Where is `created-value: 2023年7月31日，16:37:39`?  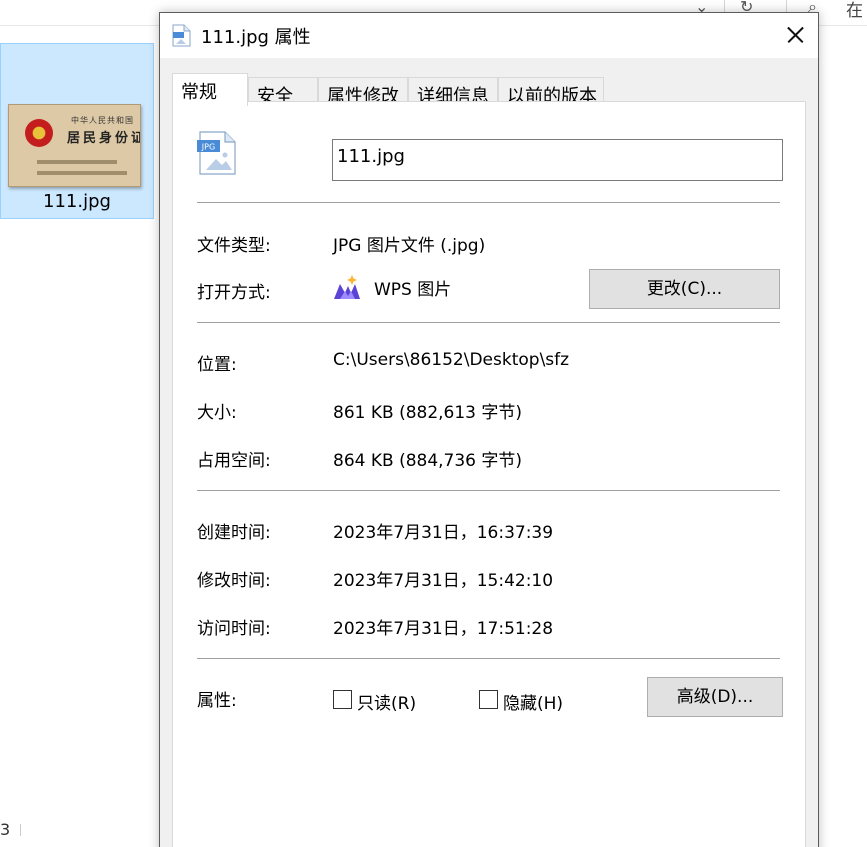
created-value: 2023年7月31日，16:37:39 is located at coordinates (443, 533).